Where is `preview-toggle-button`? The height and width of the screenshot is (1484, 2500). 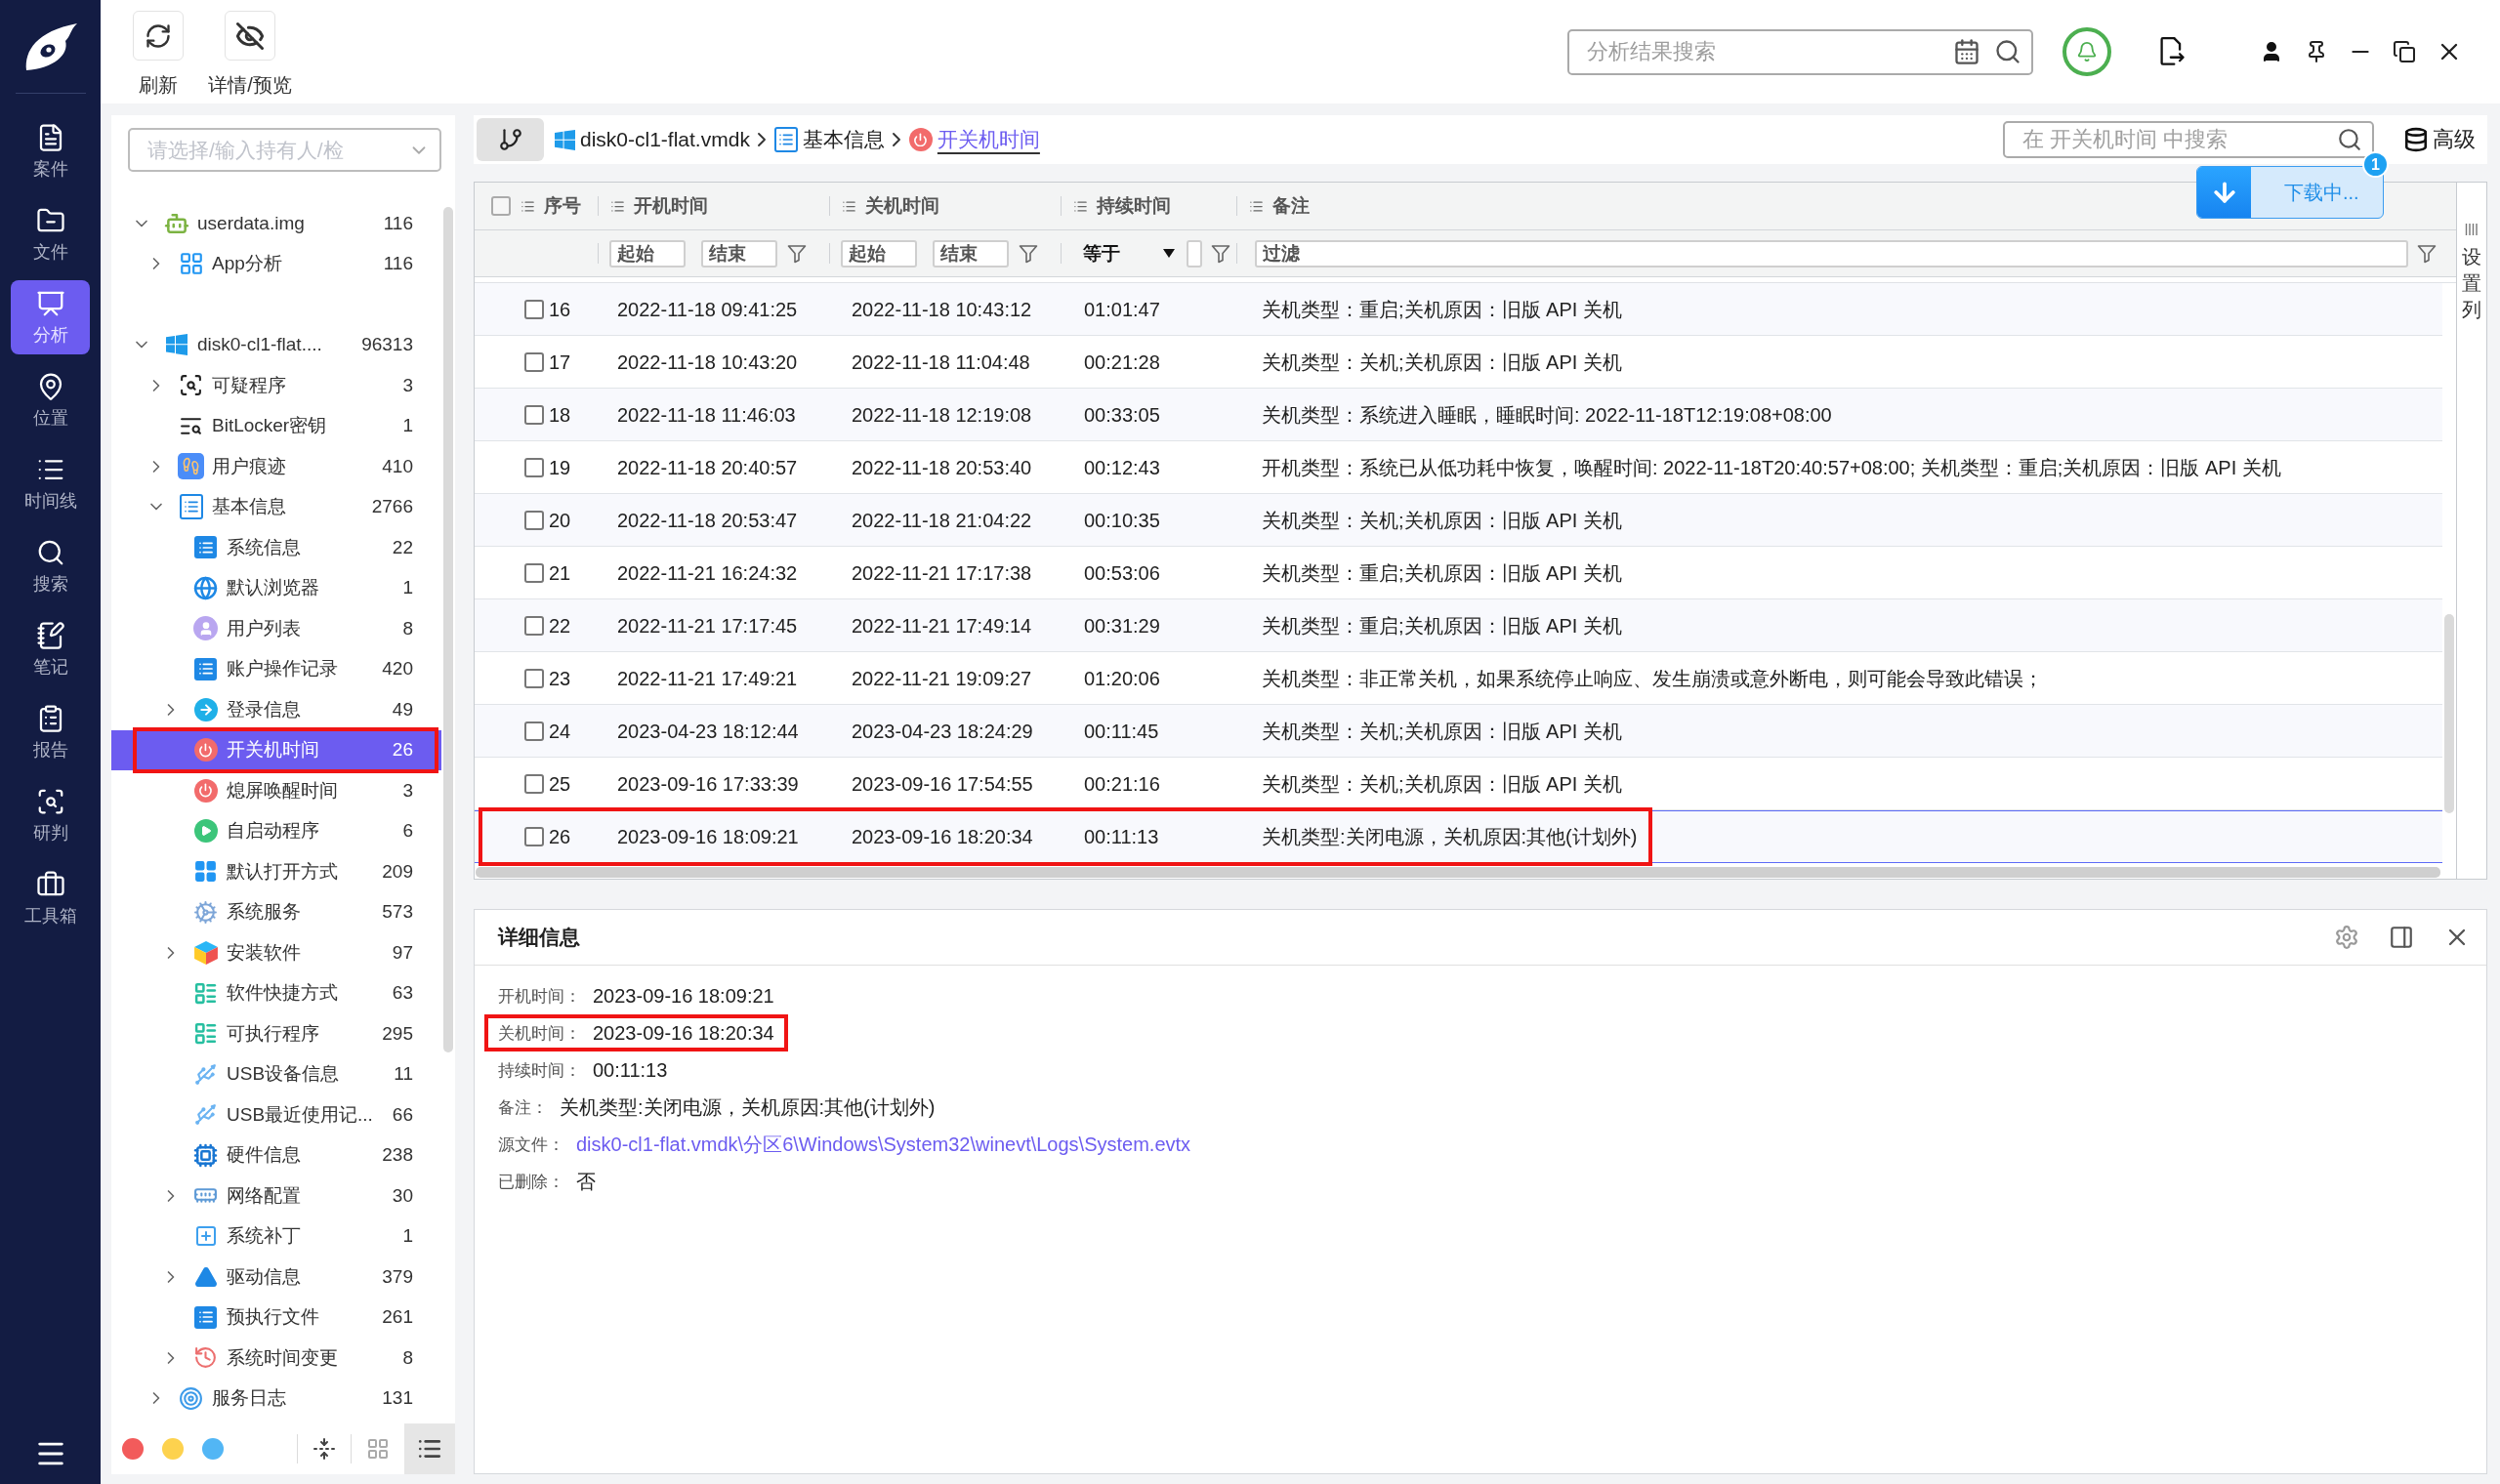 preview-toggle-button is located at coordinates (250, 36).